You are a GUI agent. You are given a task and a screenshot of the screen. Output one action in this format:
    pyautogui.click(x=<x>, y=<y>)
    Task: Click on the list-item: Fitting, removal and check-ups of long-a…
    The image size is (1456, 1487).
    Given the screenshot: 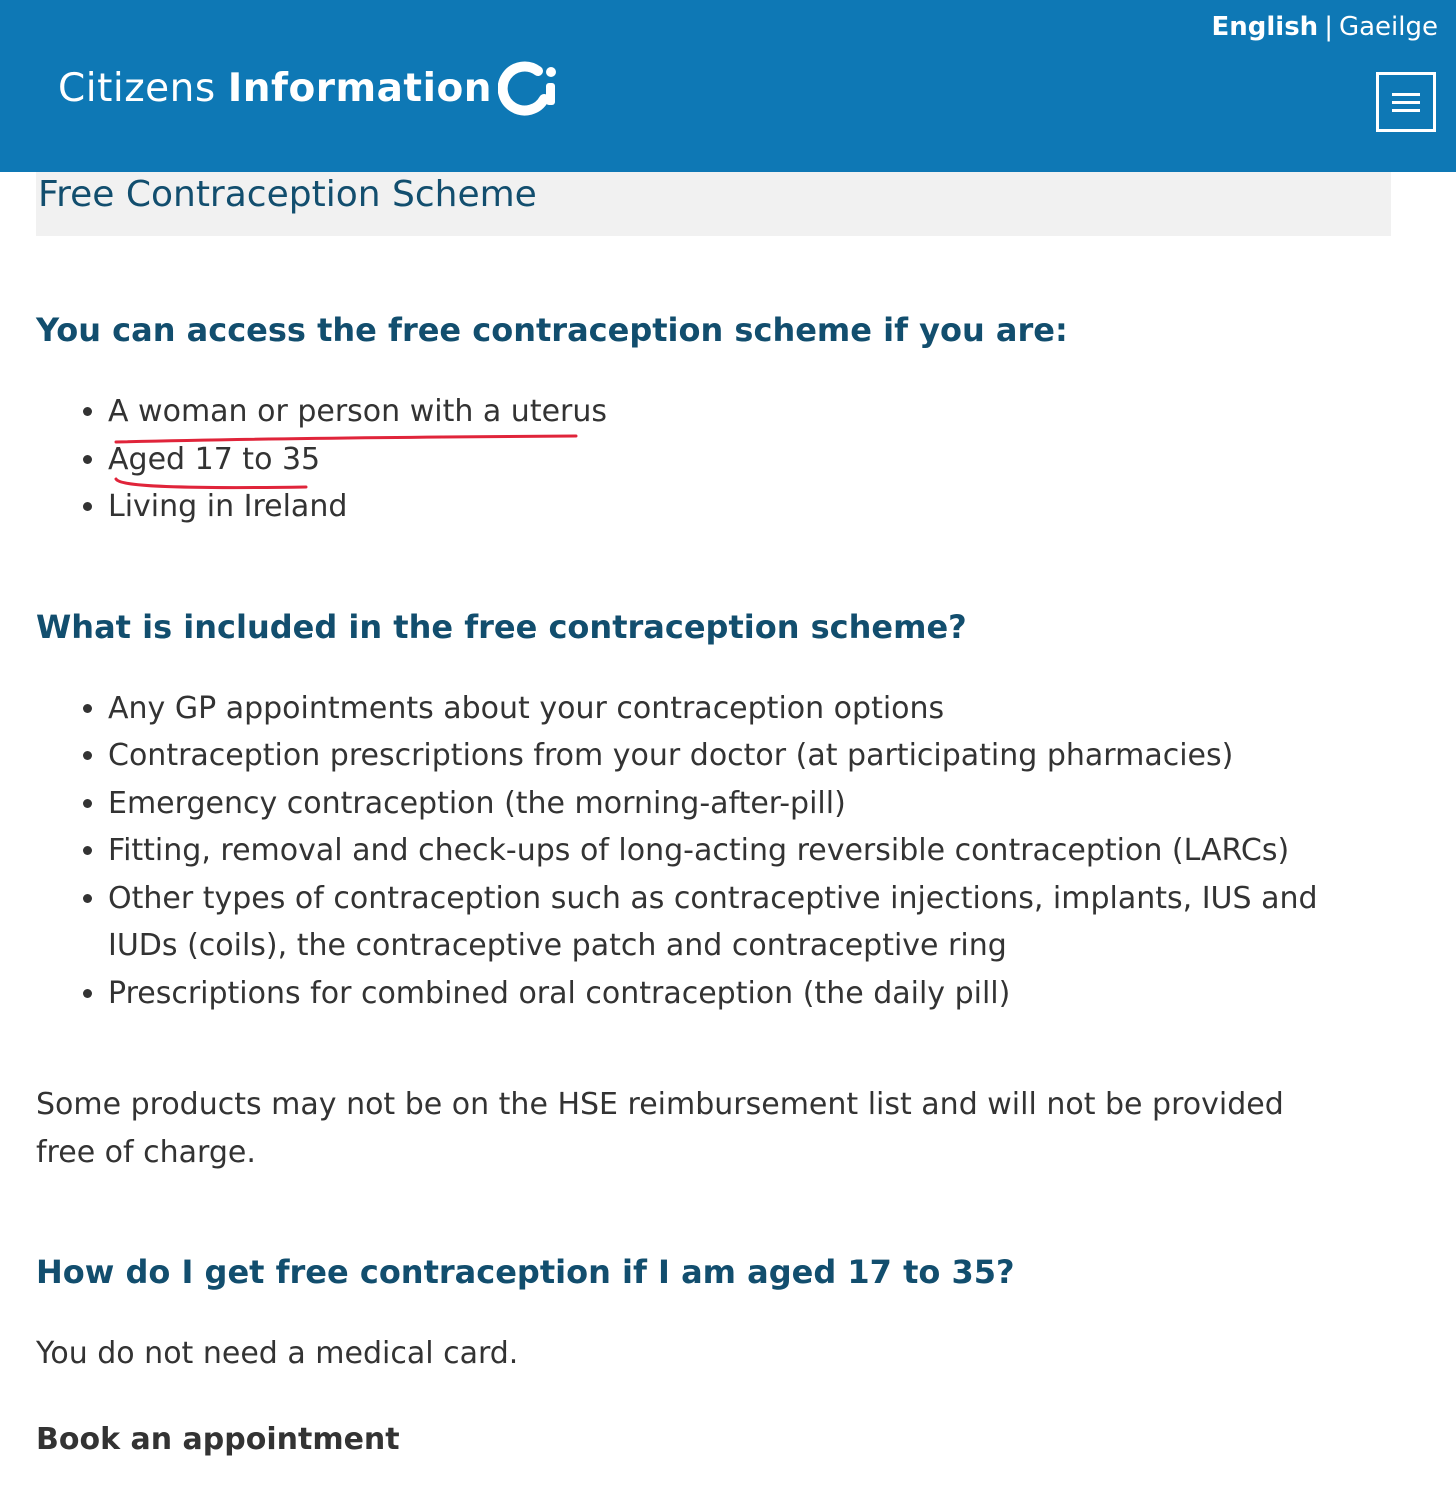 What is the action you would take?
    pyautogui.click(x=762, y=851)
    